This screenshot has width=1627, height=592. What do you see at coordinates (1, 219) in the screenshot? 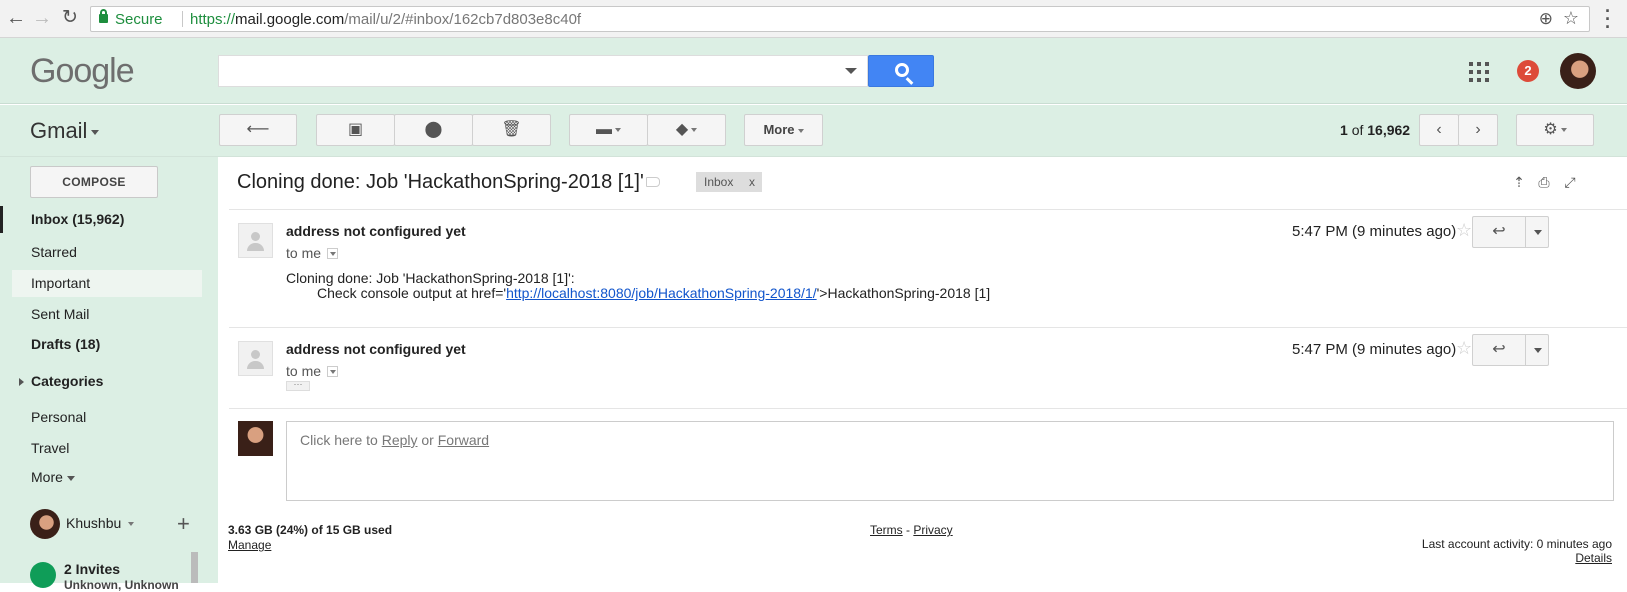
I see `selected-indicator` at bounding box center [1, 219].